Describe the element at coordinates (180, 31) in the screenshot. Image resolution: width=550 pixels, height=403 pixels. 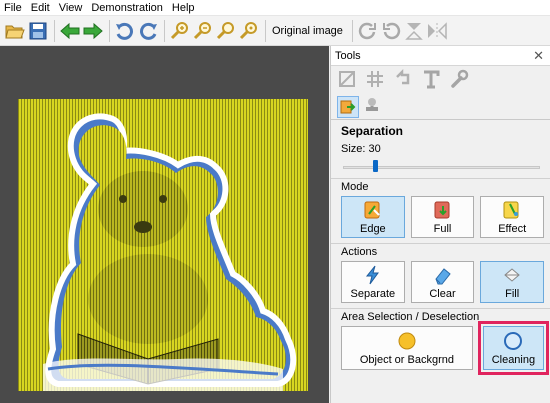
I see `zoom-in-icon` at that location.